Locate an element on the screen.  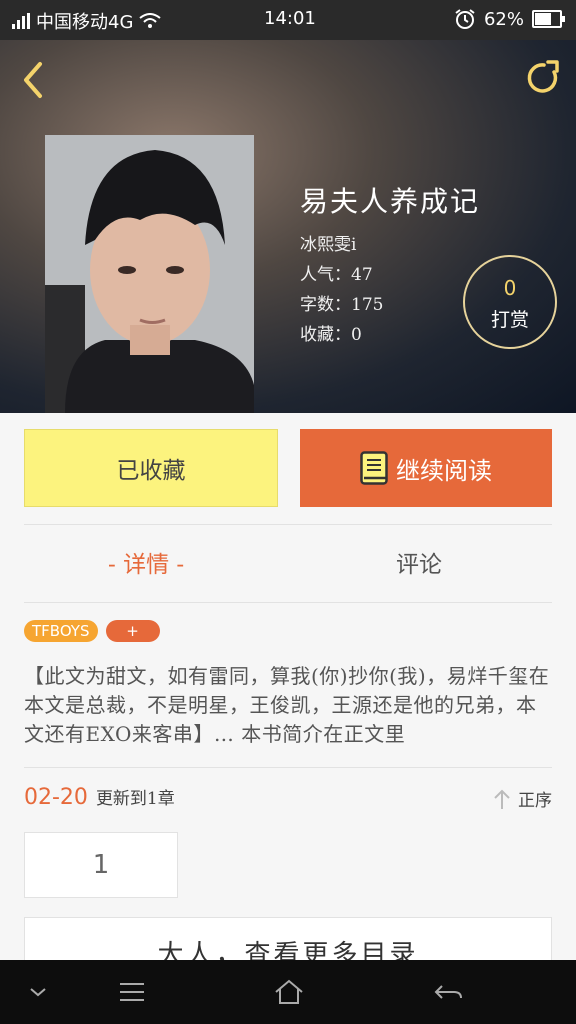
book-author: 冰熙雯i is located at coordinates (390, 245).